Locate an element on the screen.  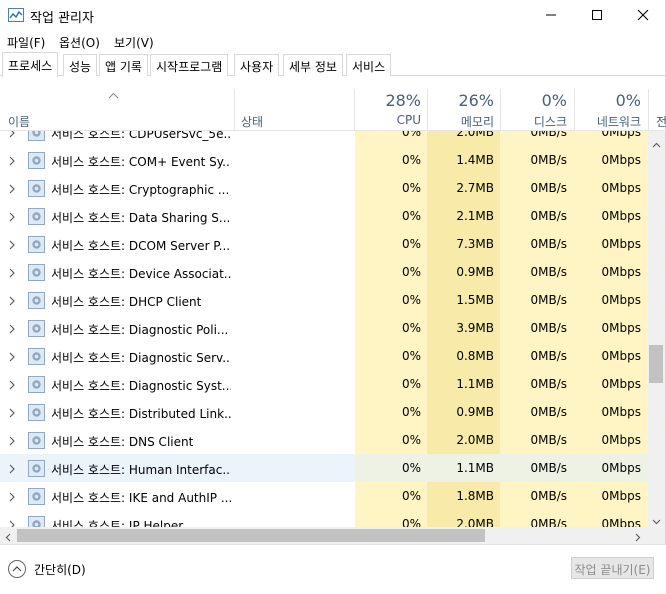
close-button is located at coordinates (643, 15).